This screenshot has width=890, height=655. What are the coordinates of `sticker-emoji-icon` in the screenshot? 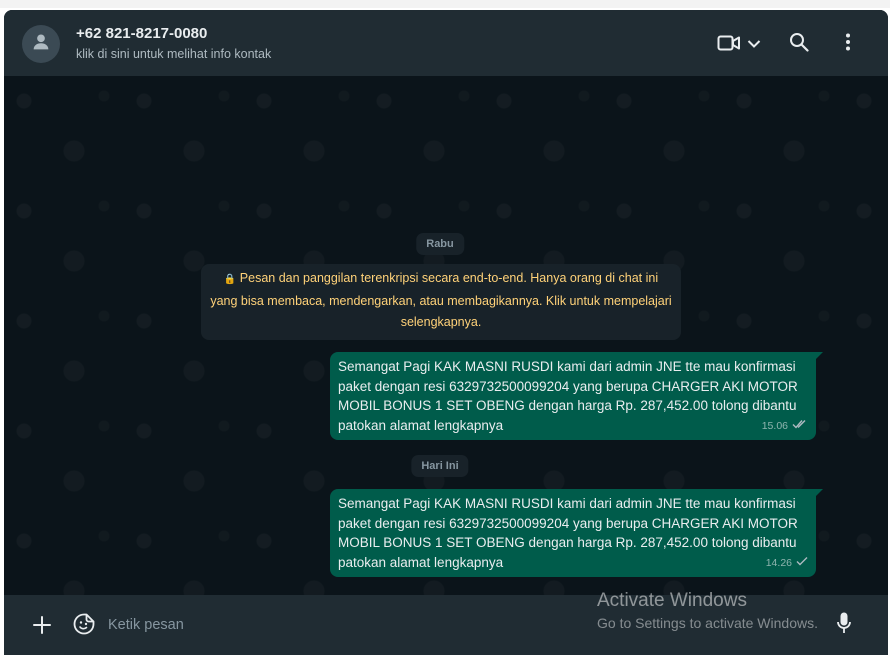 It's located at (84, 626).